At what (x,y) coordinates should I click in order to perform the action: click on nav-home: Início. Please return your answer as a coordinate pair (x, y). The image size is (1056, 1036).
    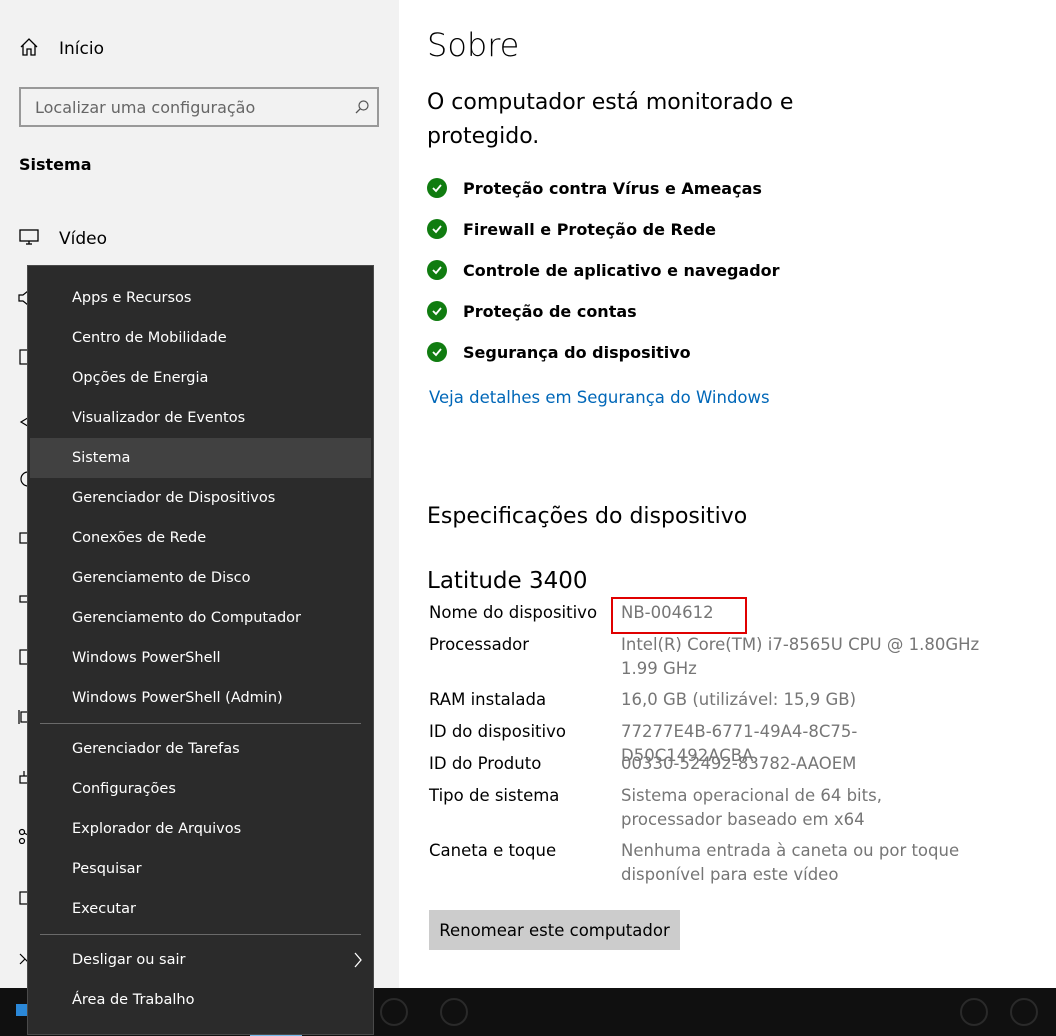
    Looking at the image, I should click on (61, 49).